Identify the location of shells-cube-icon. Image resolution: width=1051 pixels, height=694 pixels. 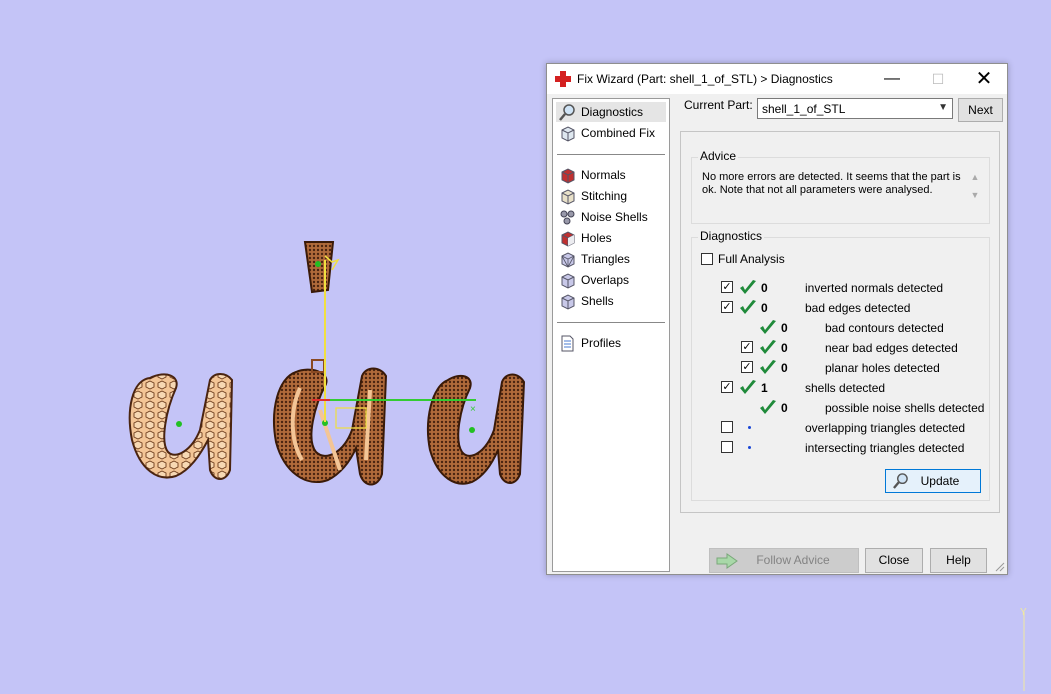
(568, 302).